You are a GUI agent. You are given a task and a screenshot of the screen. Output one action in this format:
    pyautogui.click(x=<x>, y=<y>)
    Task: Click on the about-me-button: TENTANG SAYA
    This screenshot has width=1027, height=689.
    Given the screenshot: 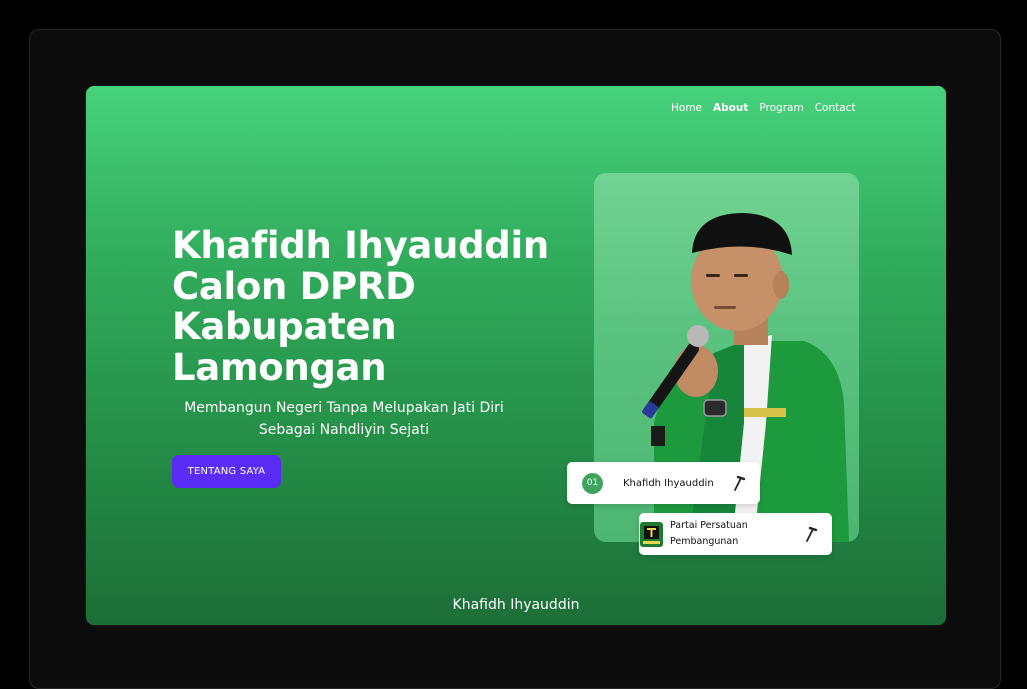 What is the action you would take?
    pyautogui.click(x=226, y=471)
    